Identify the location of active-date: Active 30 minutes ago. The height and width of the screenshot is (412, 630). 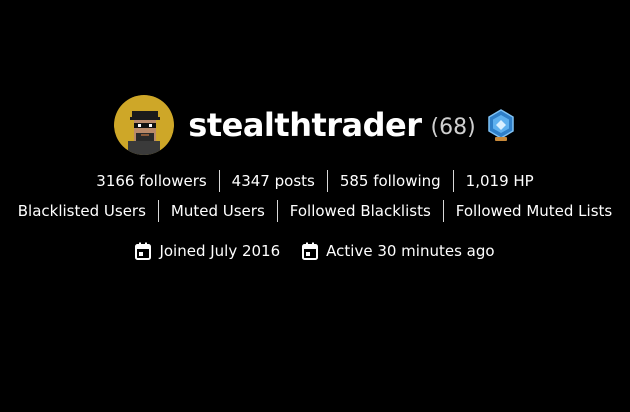
(398, 251).